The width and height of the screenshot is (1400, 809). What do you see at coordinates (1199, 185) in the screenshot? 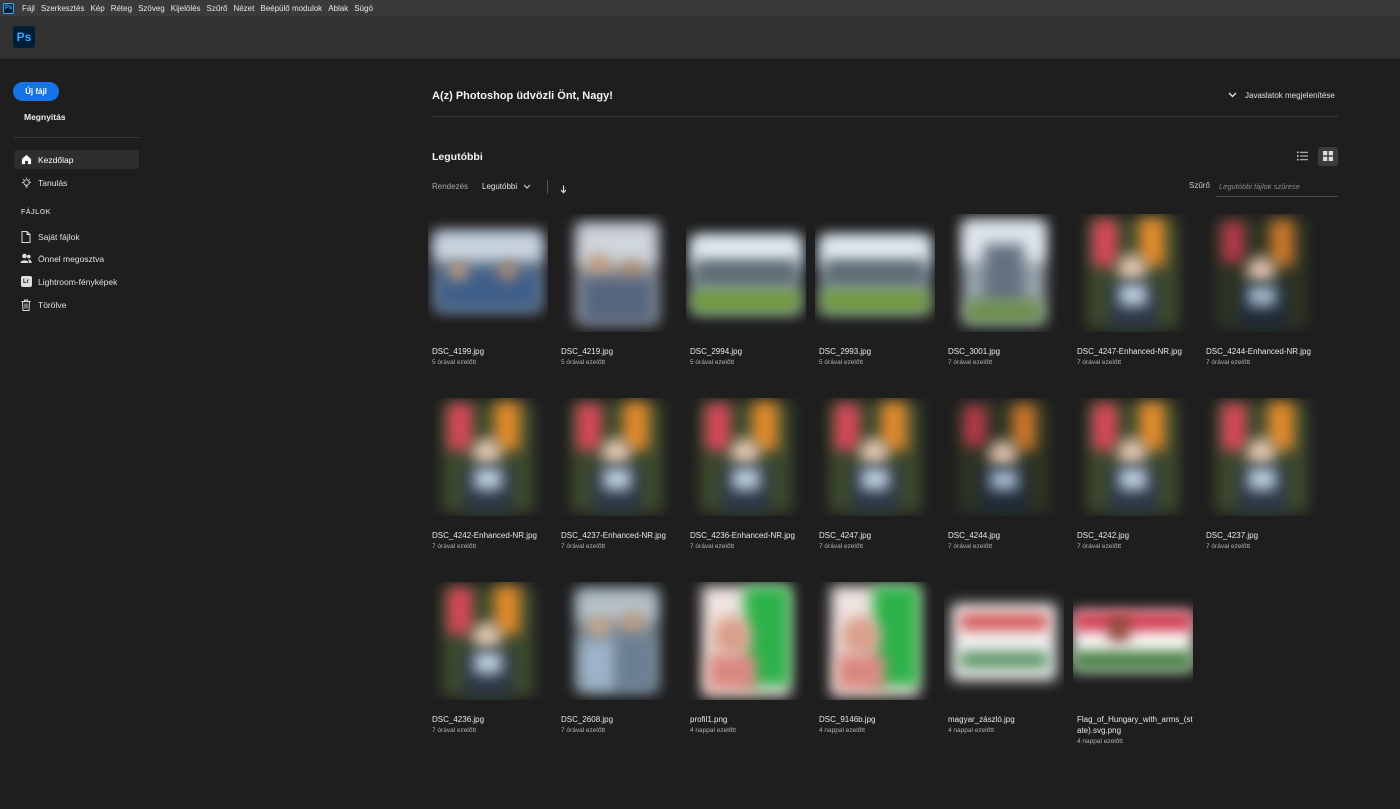
I see `filter-label: Szűrő` at bounding box center [1199, 185].